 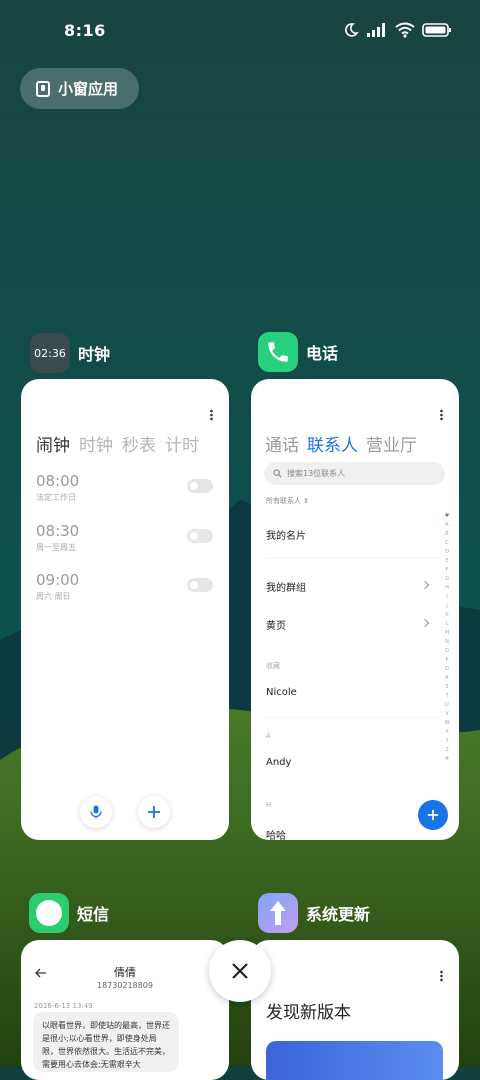 I want to click on alphabet-index: ♥ A B C D E F G H I J K L M N O P Q R S T U V W X Y Z #, so click(x=447, y=638).